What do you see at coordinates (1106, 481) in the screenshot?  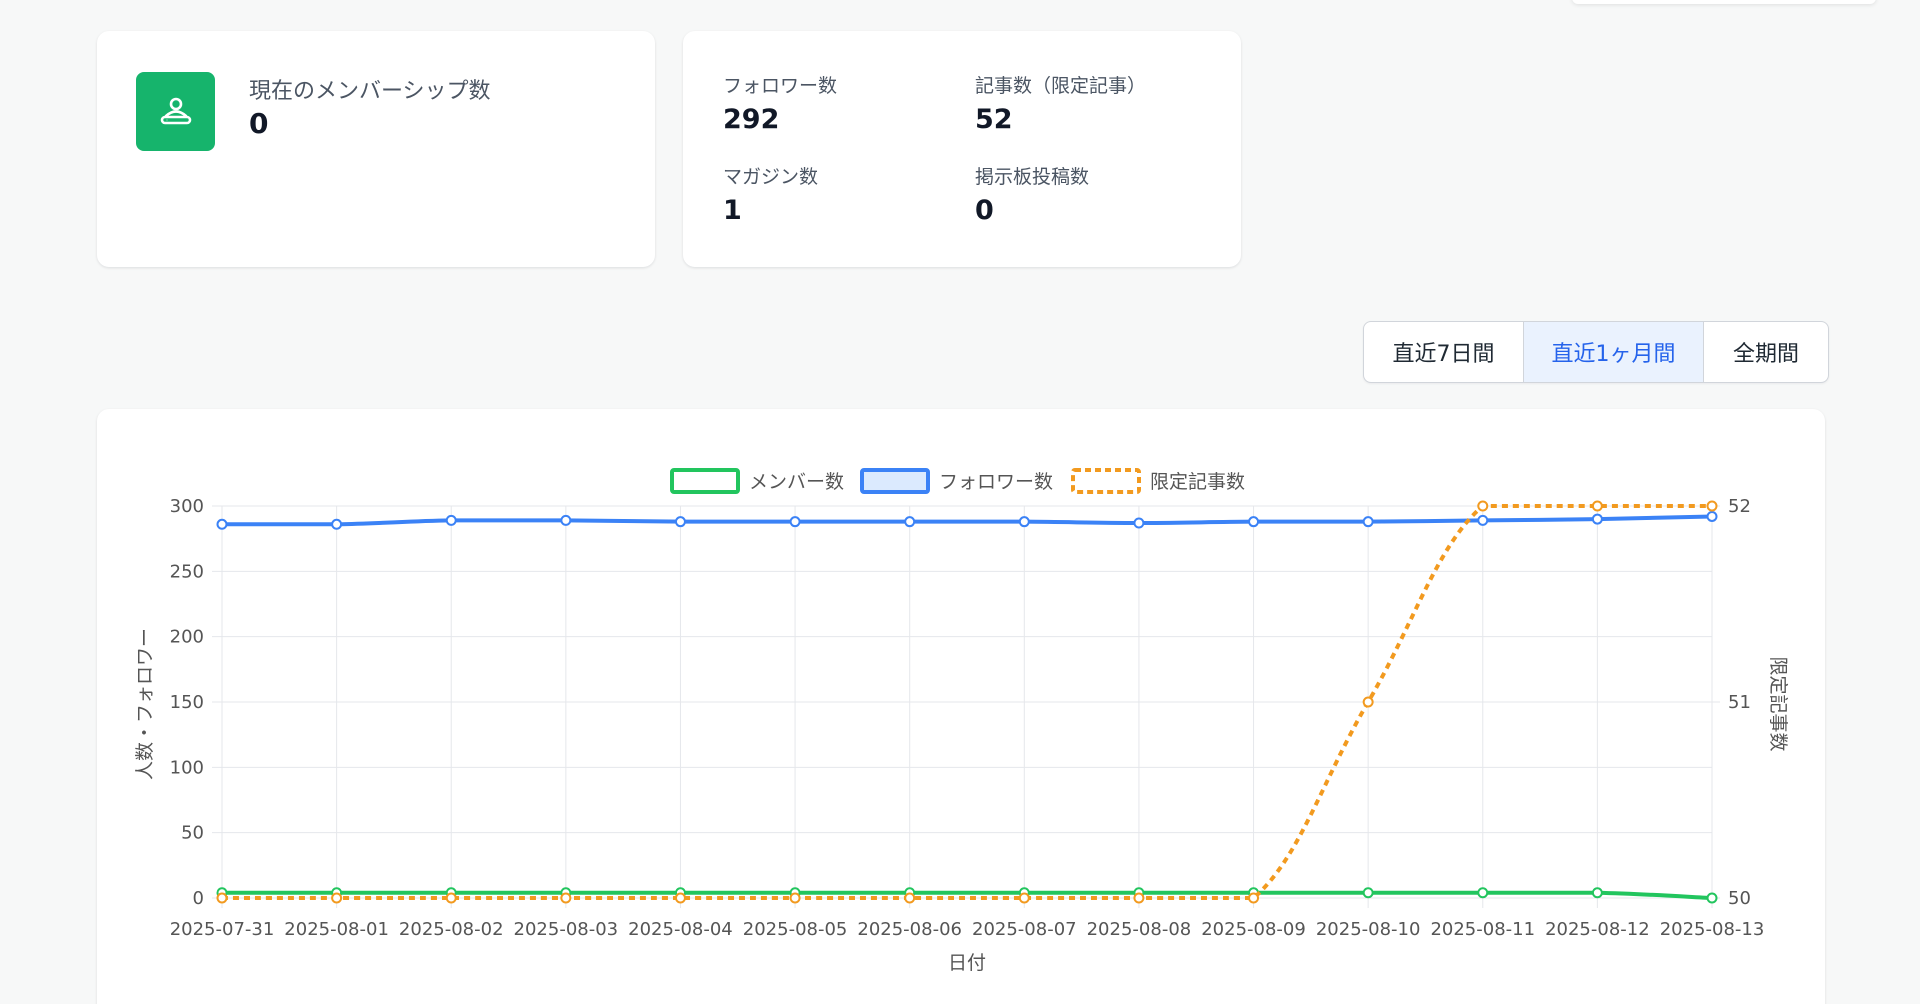 I see `legend-swatch-limited-articles` at bounding box center [1106, 481].